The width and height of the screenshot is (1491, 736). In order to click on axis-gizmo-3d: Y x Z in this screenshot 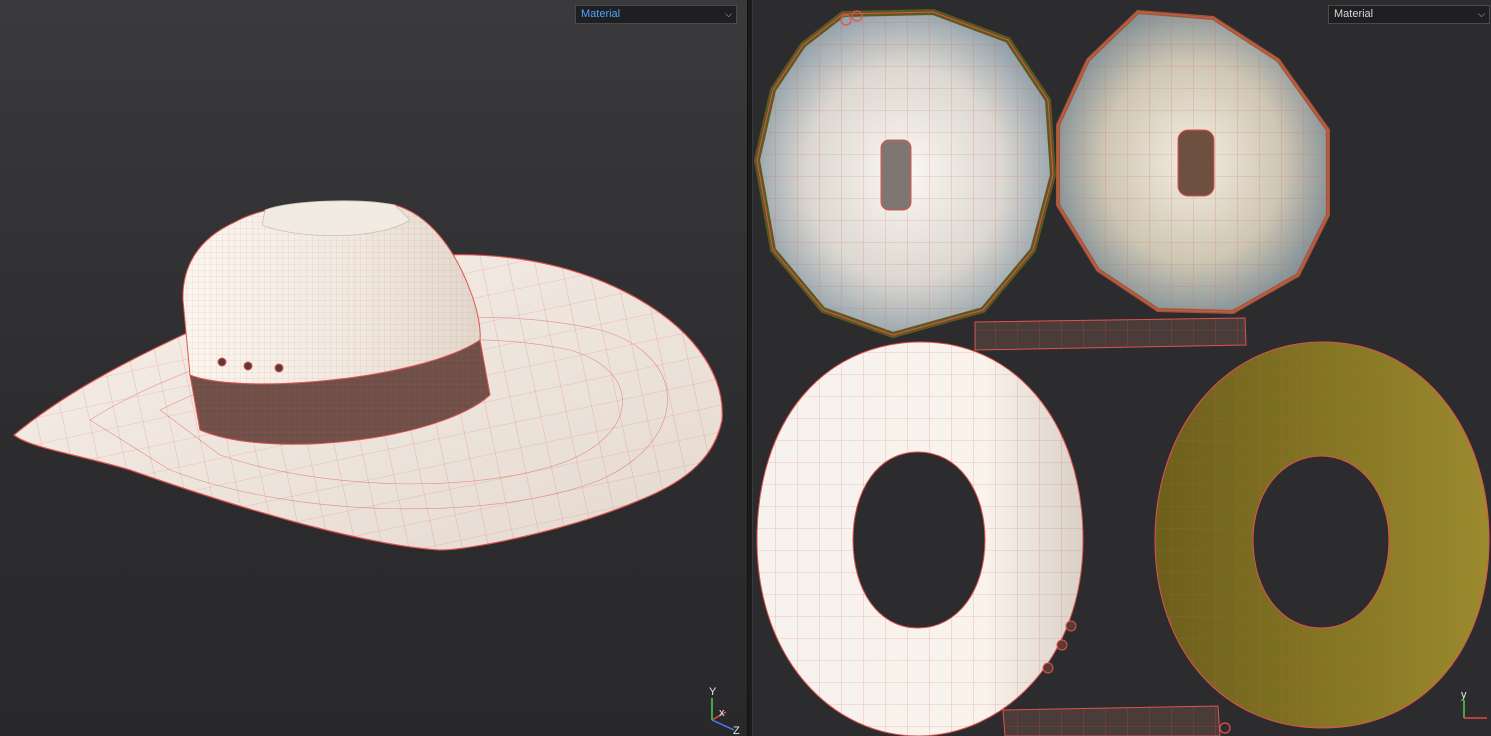, I will do `click(724, 711)`.